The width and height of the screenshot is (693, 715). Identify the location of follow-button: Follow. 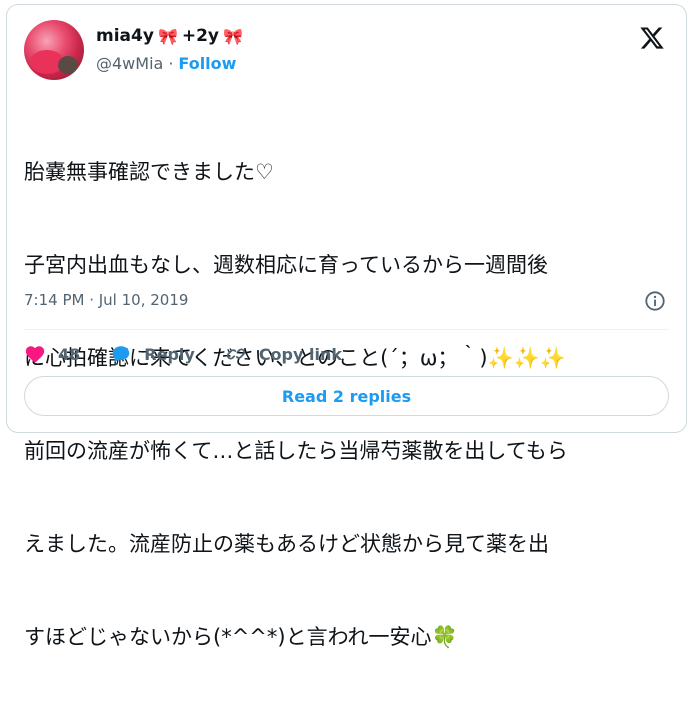
(207, 63).